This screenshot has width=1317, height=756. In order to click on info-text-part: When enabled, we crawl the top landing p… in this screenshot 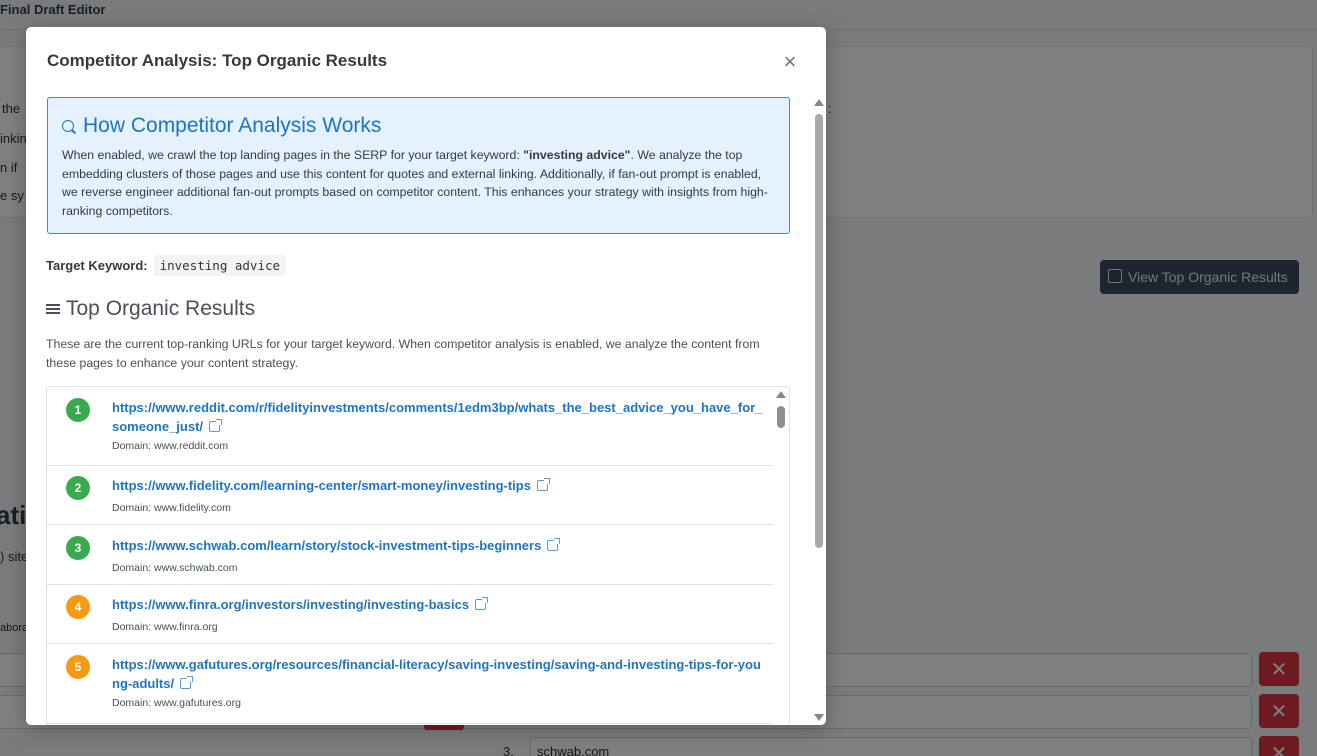, I will do `click(293, 155)`.